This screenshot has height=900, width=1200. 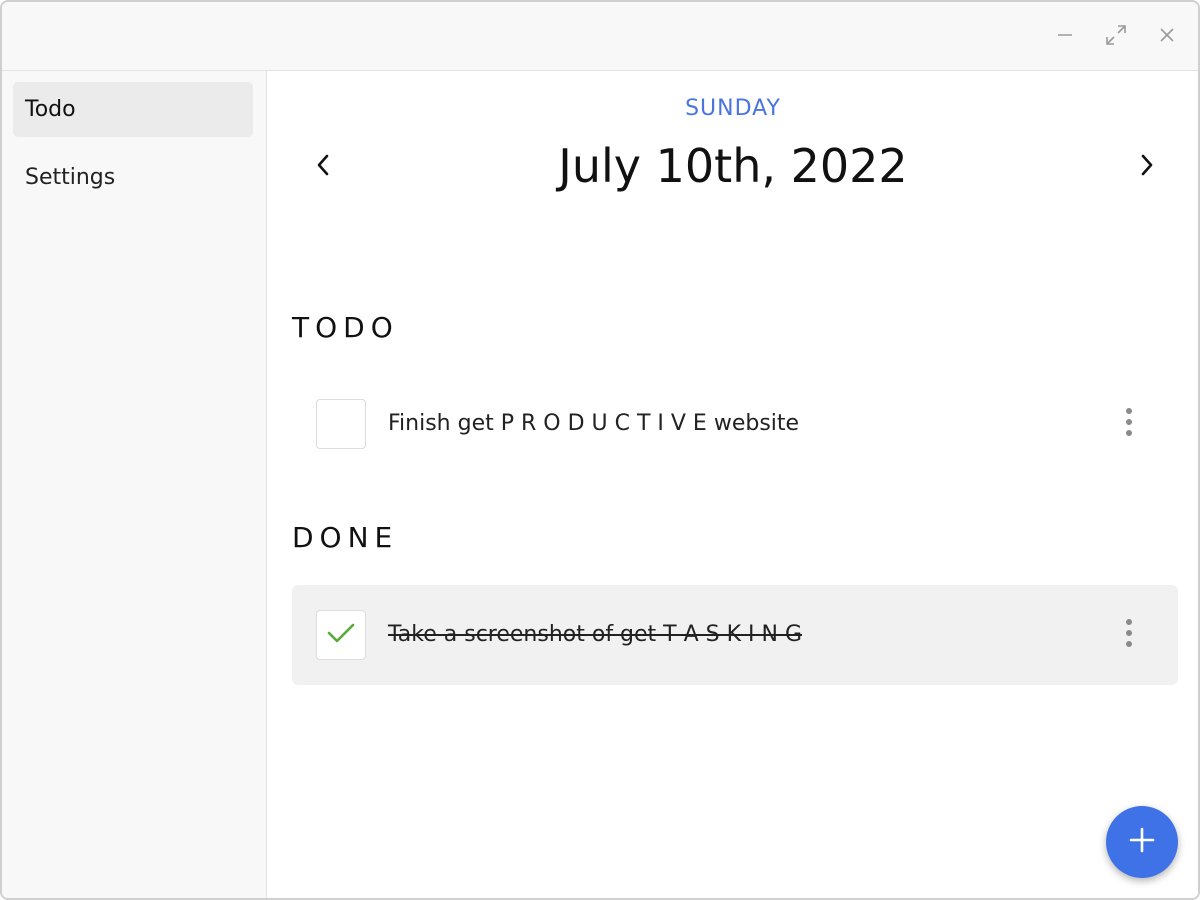 I want to click on title-bar, so click(x=600, y=36).